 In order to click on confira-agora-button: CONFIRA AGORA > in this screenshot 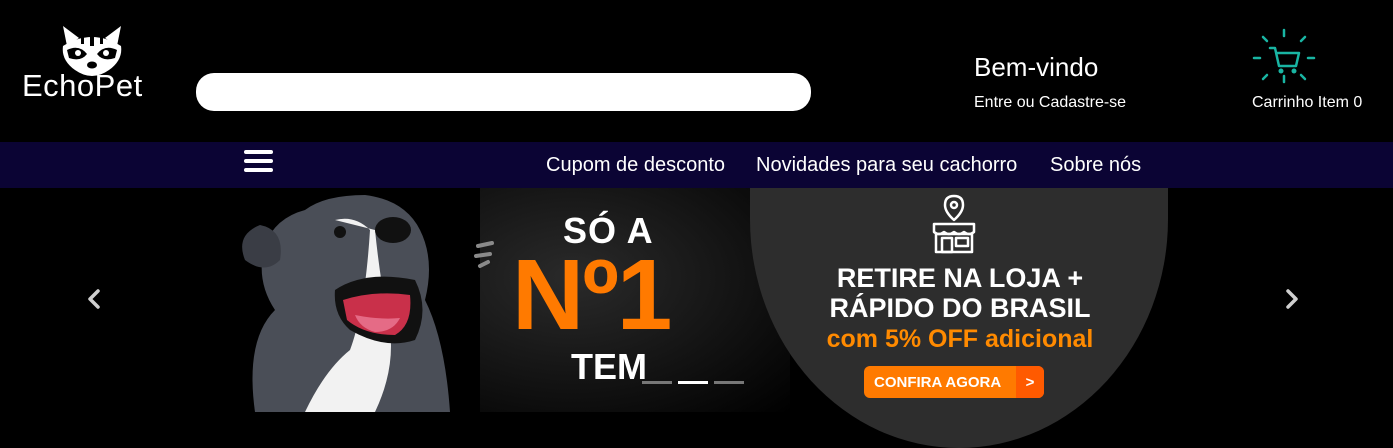, I will do `click(954, 382)`.